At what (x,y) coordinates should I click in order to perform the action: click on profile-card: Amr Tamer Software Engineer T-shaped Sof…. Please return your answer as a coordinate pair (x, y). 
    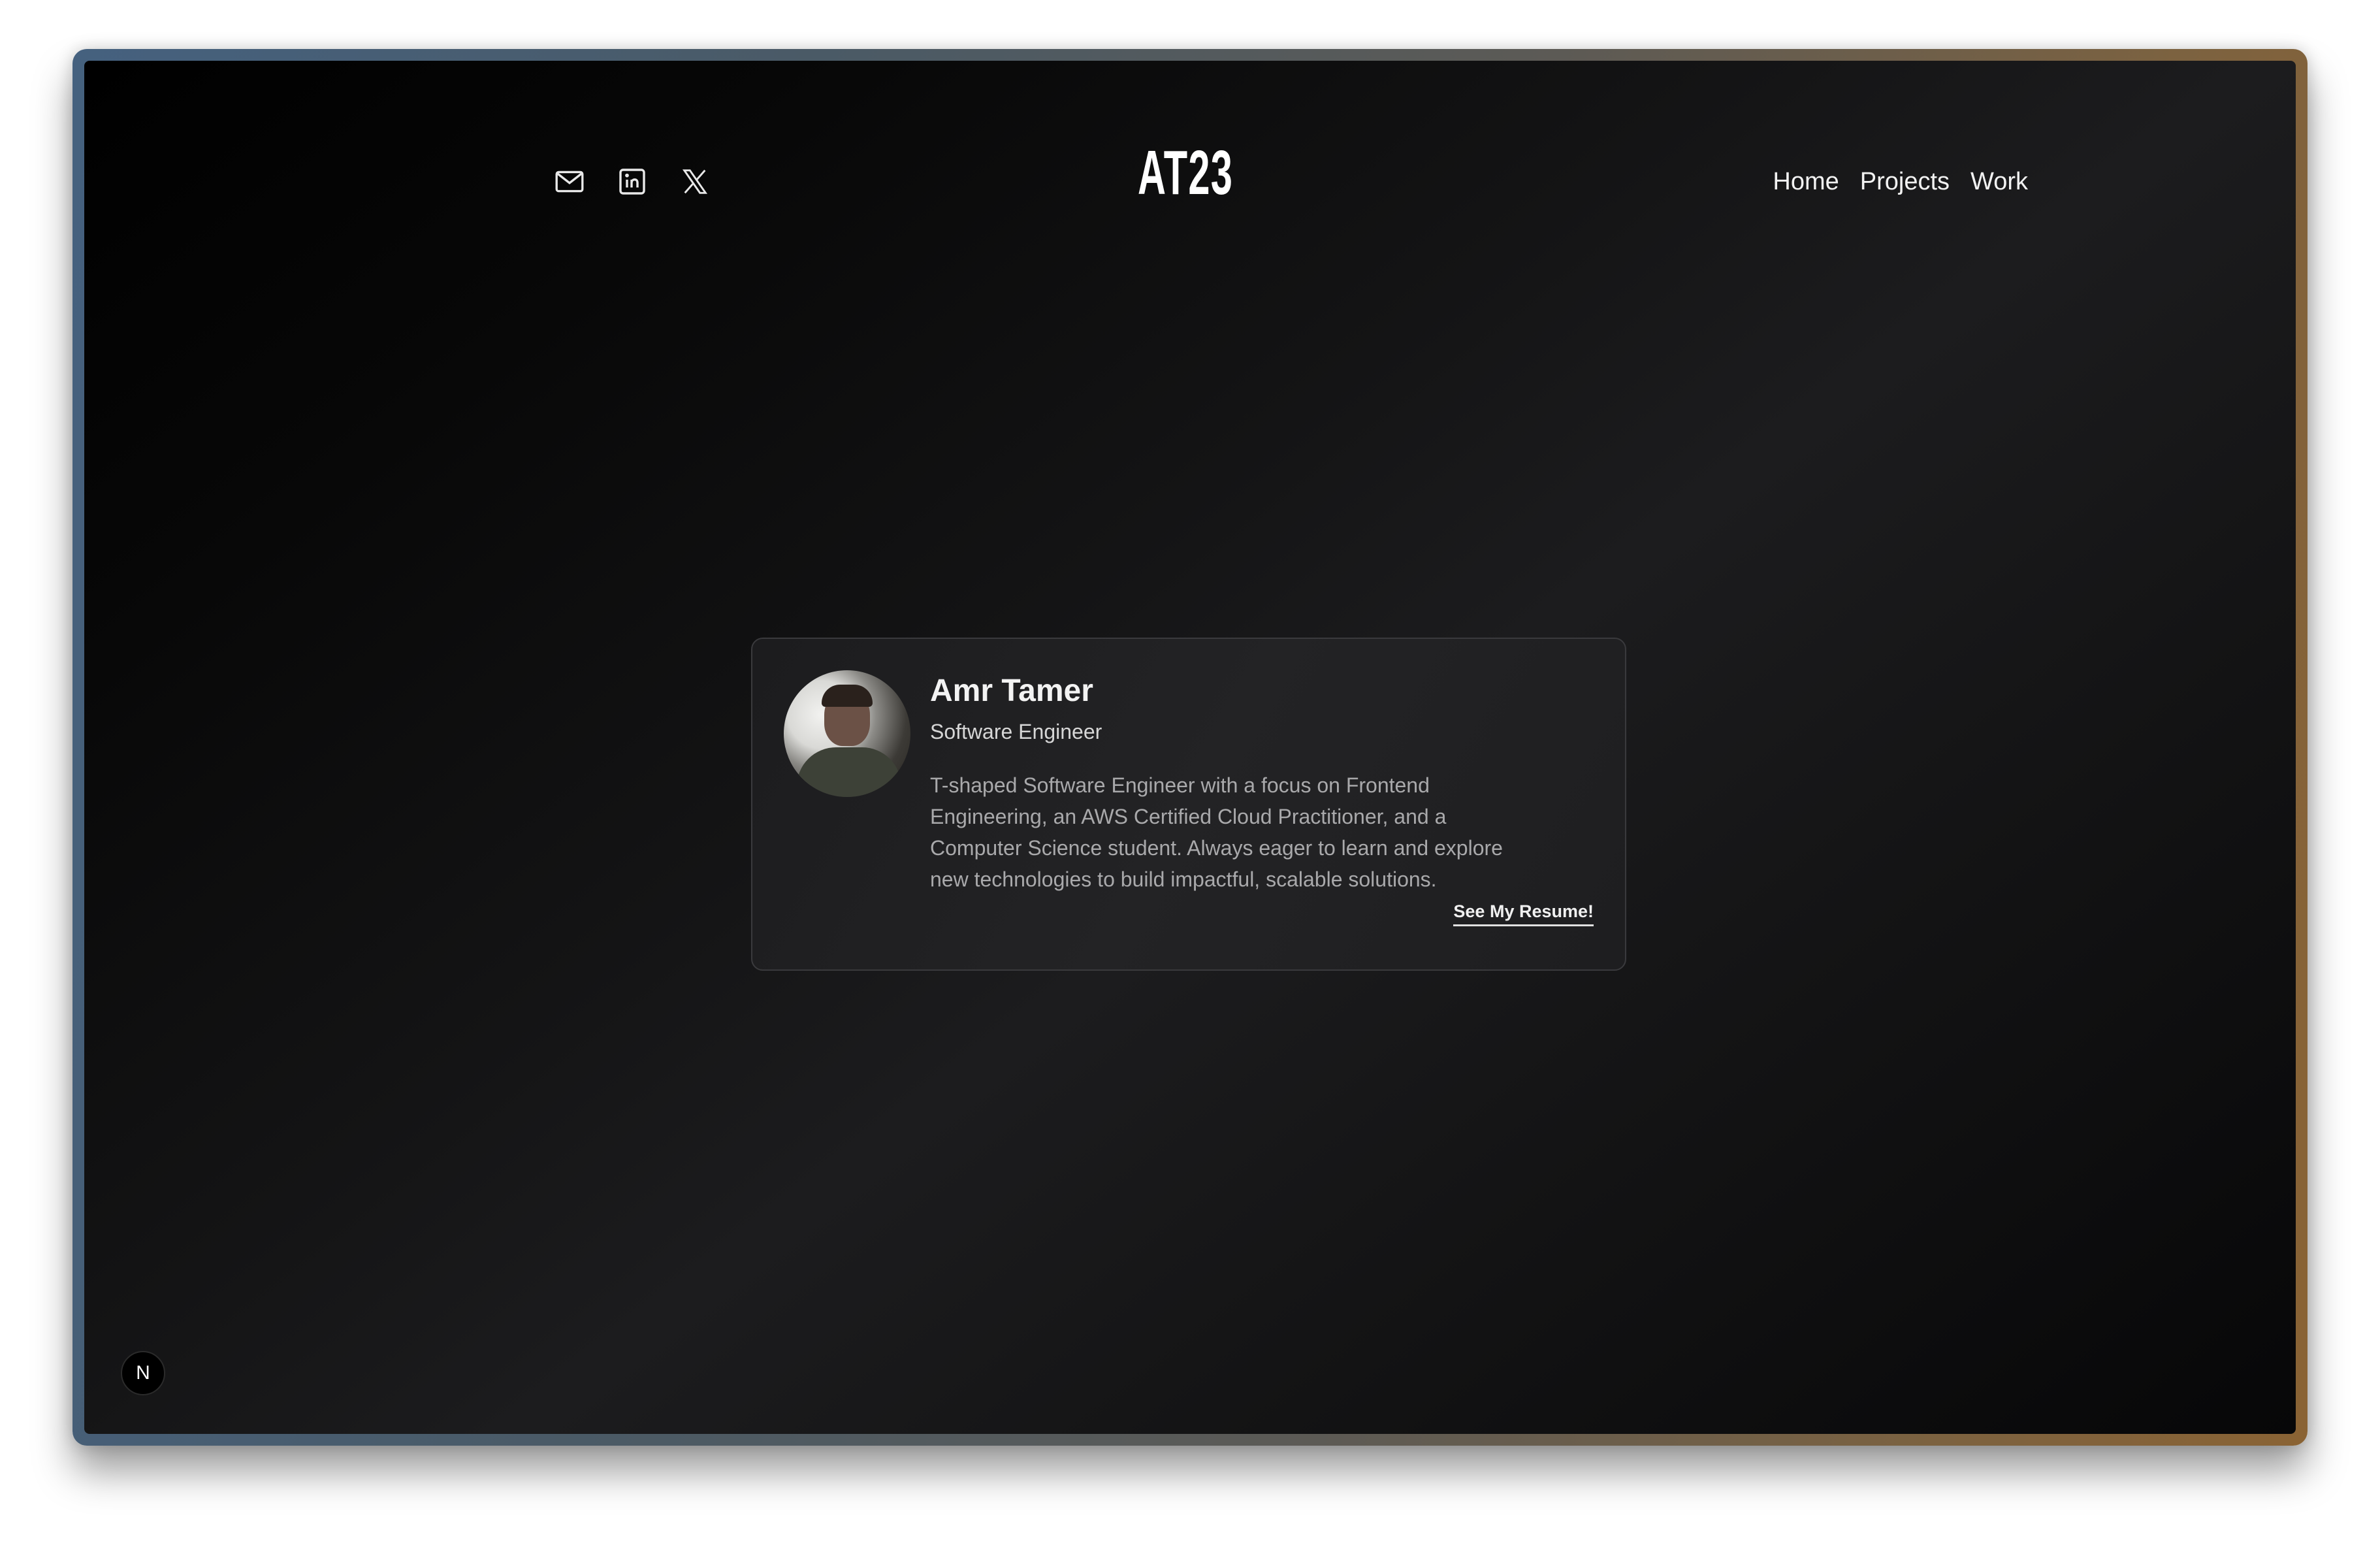
    Looking at the image, I should click on (1188, 804).